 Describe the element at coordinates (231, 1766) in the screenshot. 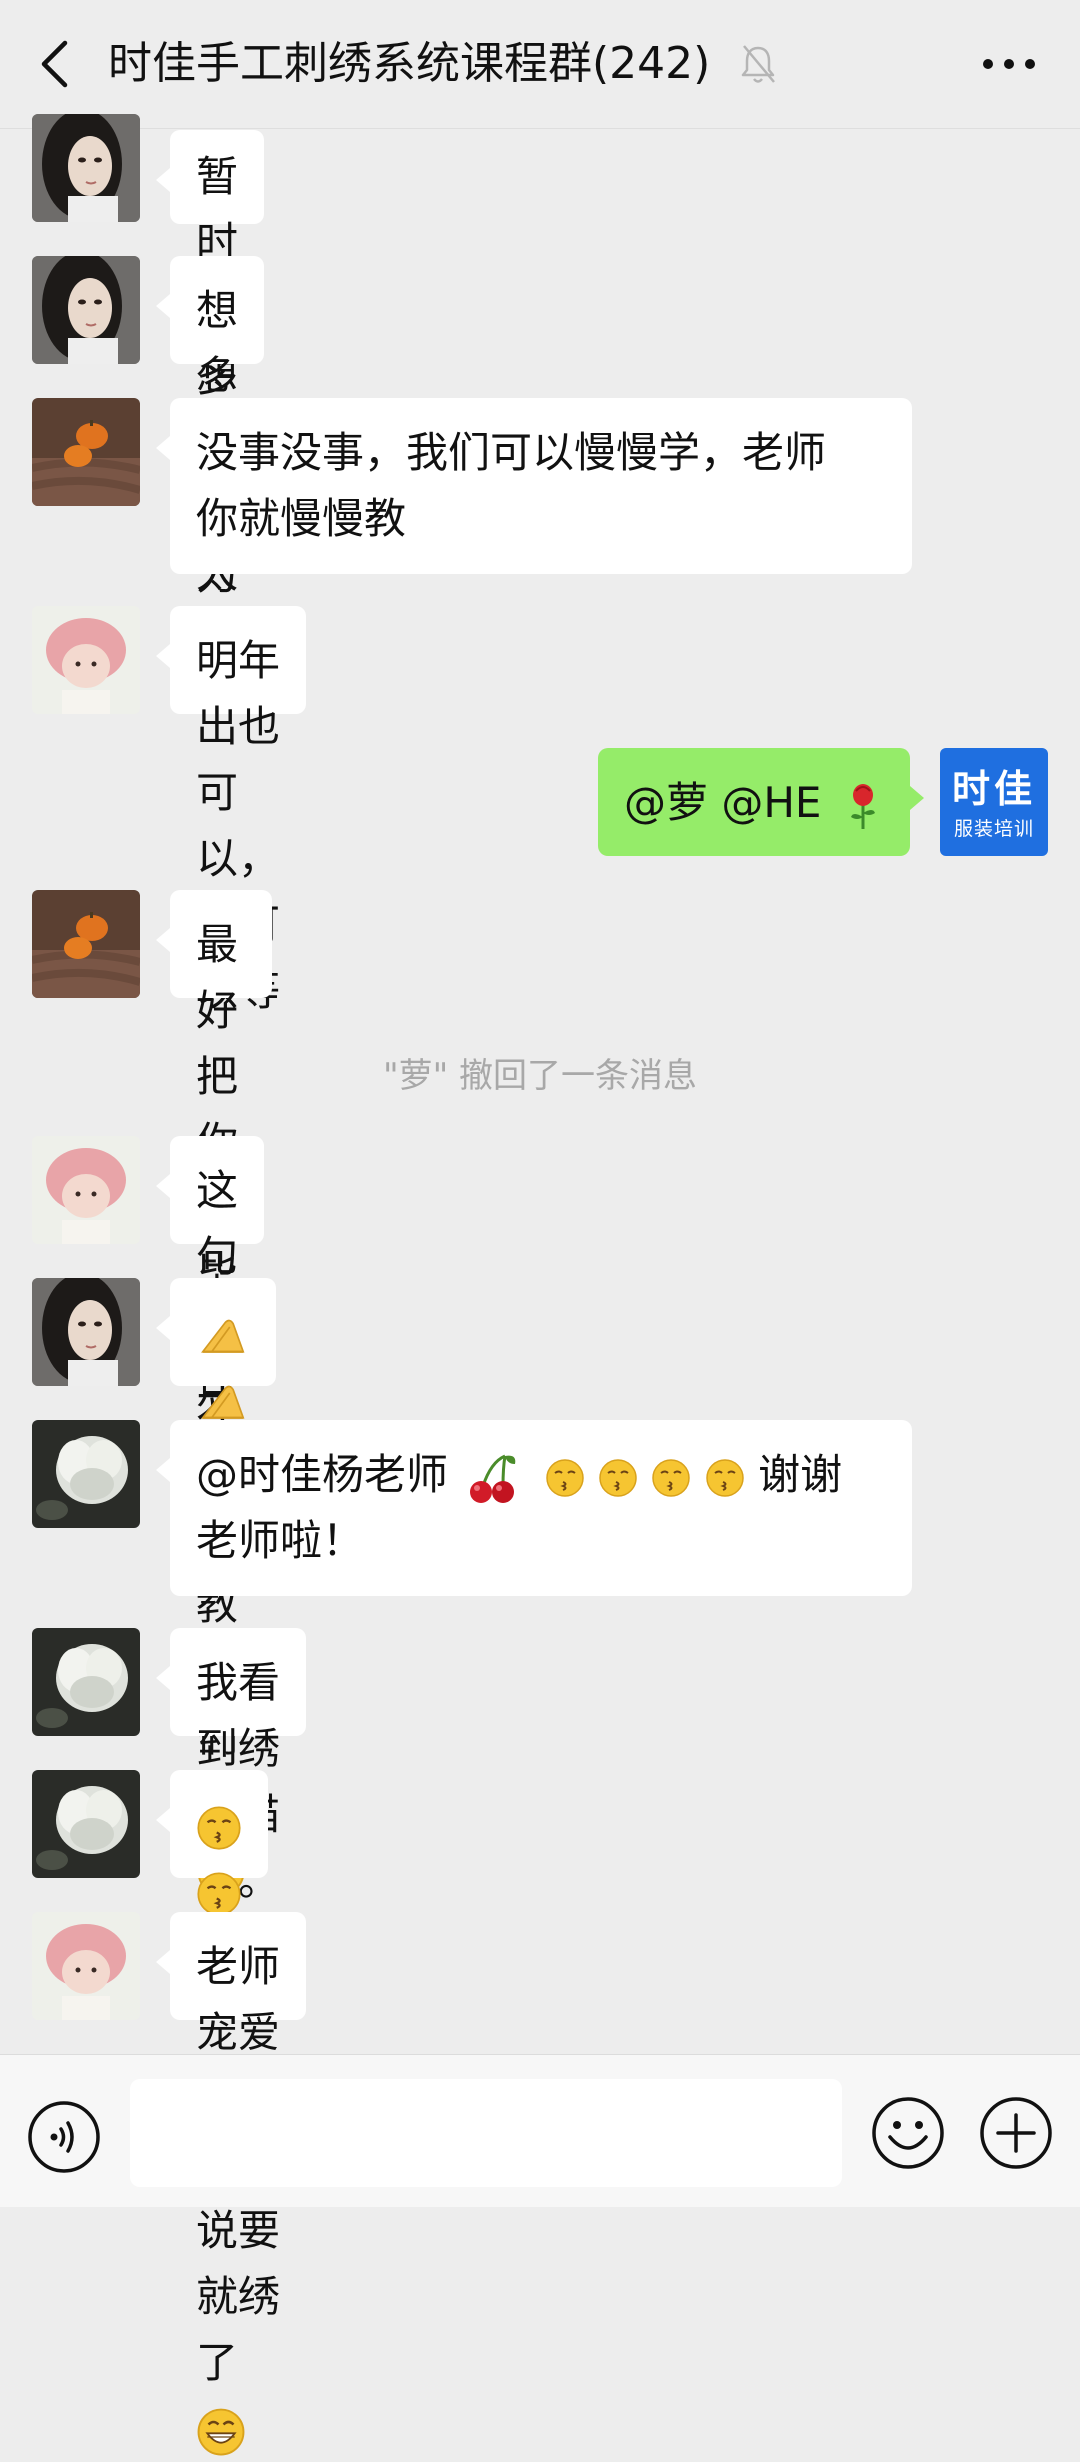

I see `message-bubble: 我看到绣猫猫了。` at that location.